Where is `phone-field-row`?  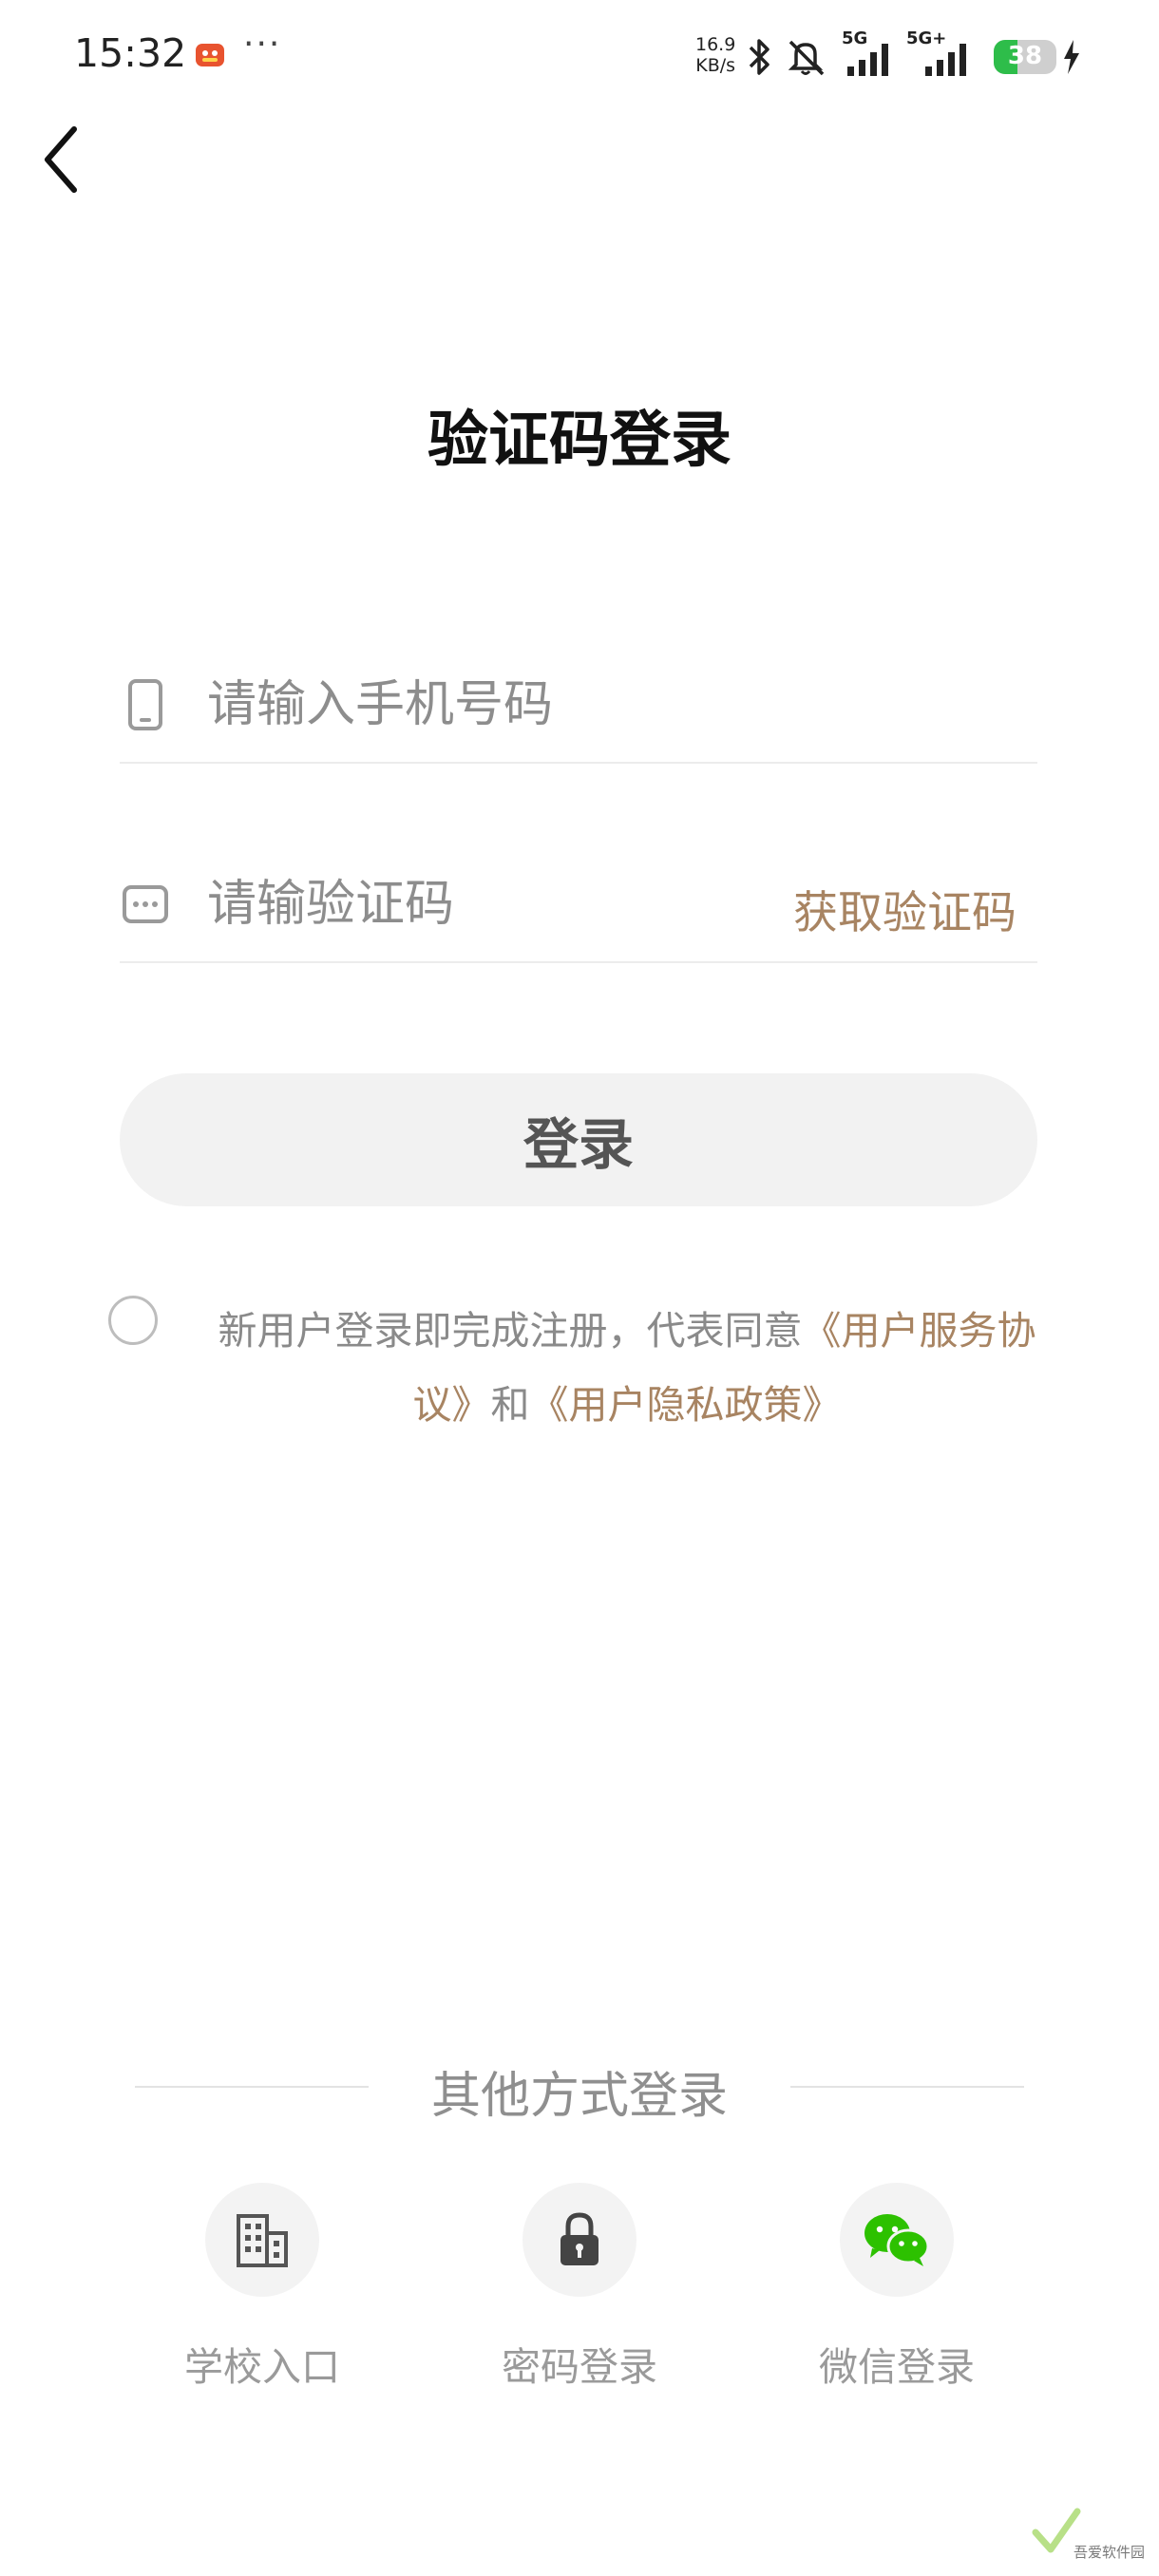
phone-field-row is located at coordinates (578, 706).